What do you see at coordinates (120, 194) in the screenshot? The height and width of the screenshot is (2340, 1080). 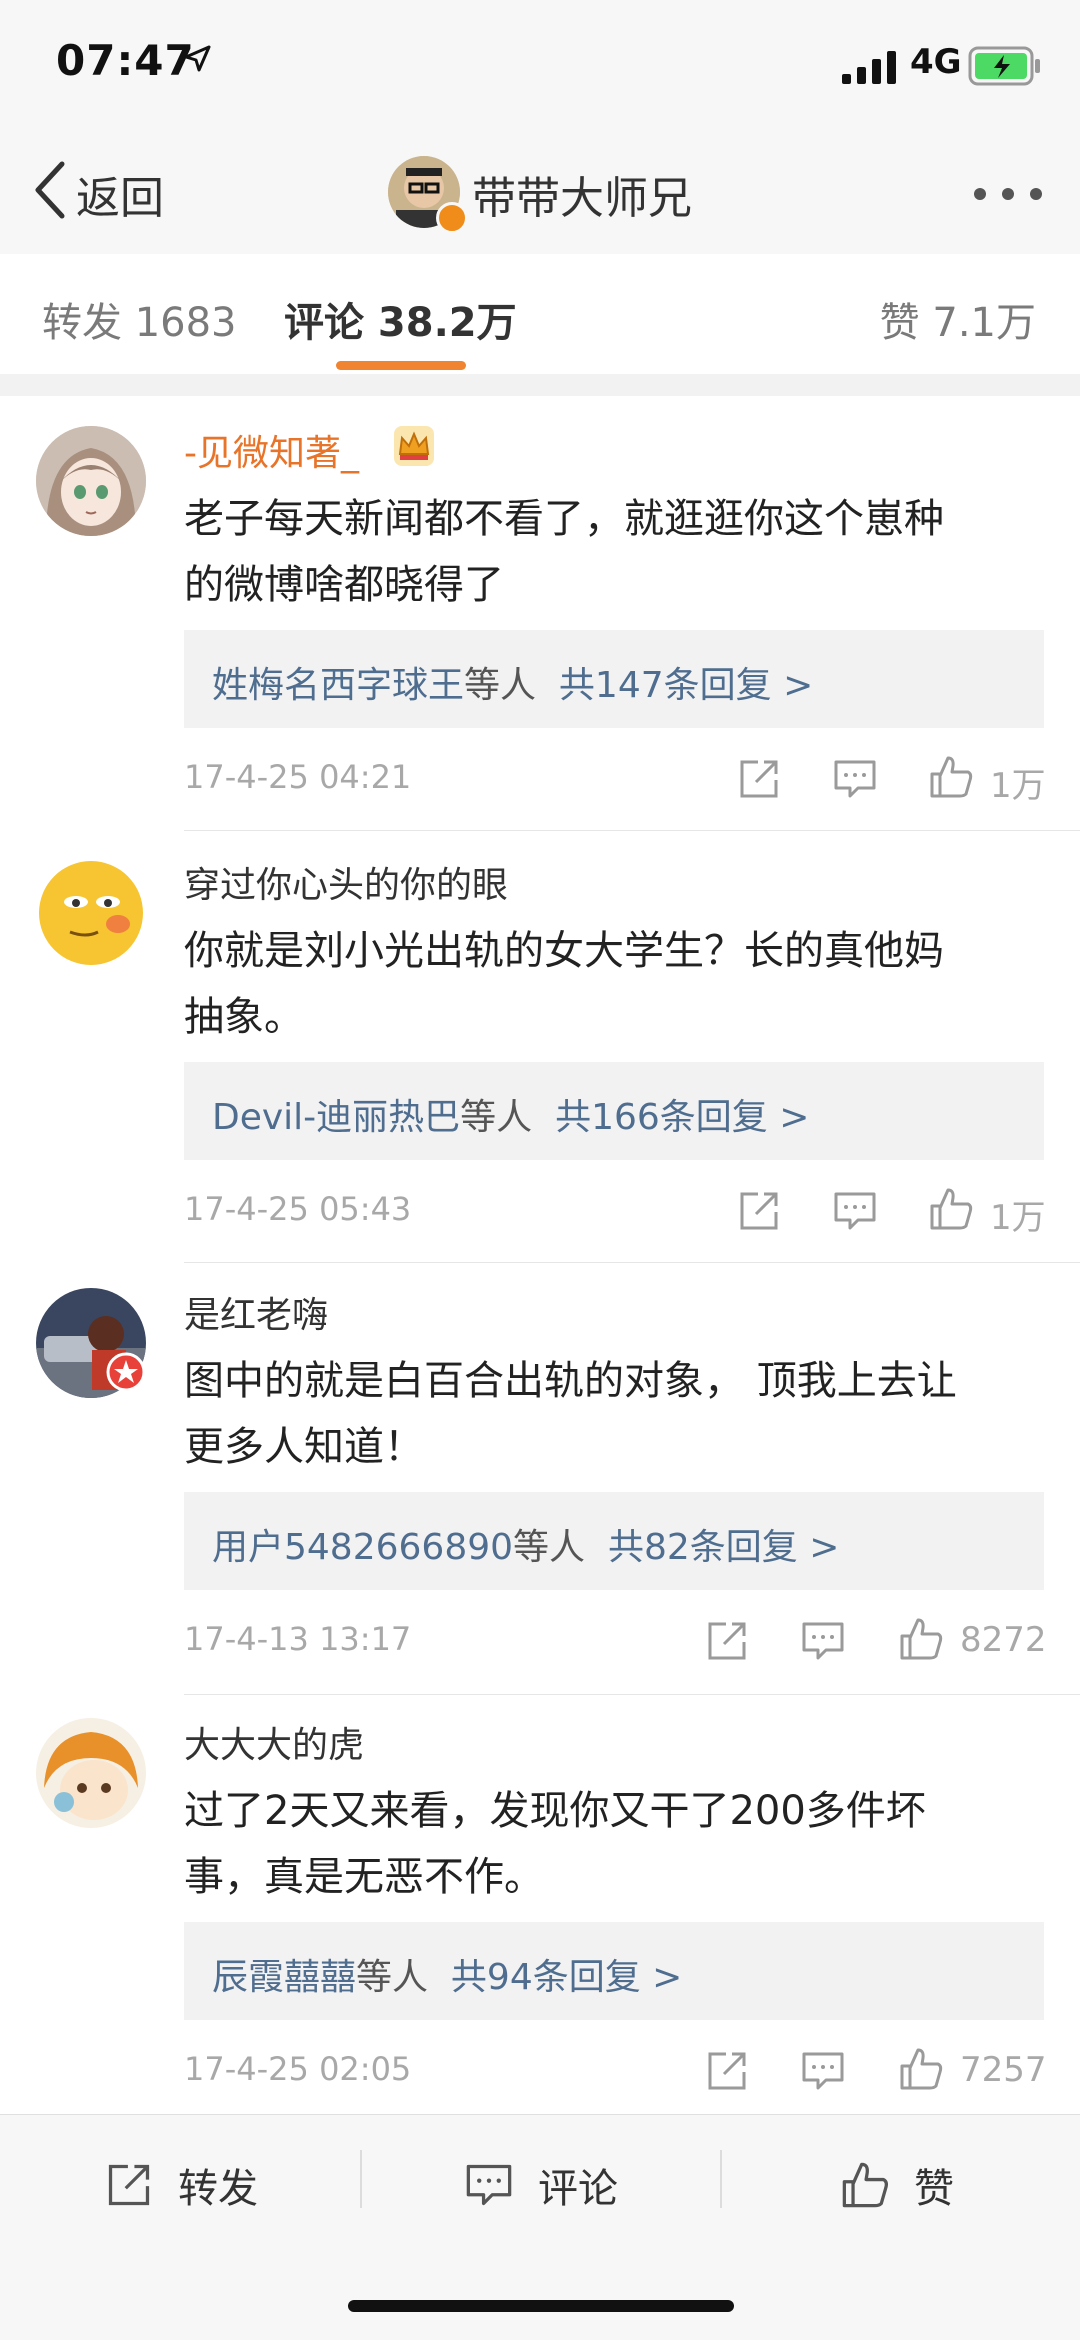 I see `back-button: 返回` at bounding box center [120, 194].